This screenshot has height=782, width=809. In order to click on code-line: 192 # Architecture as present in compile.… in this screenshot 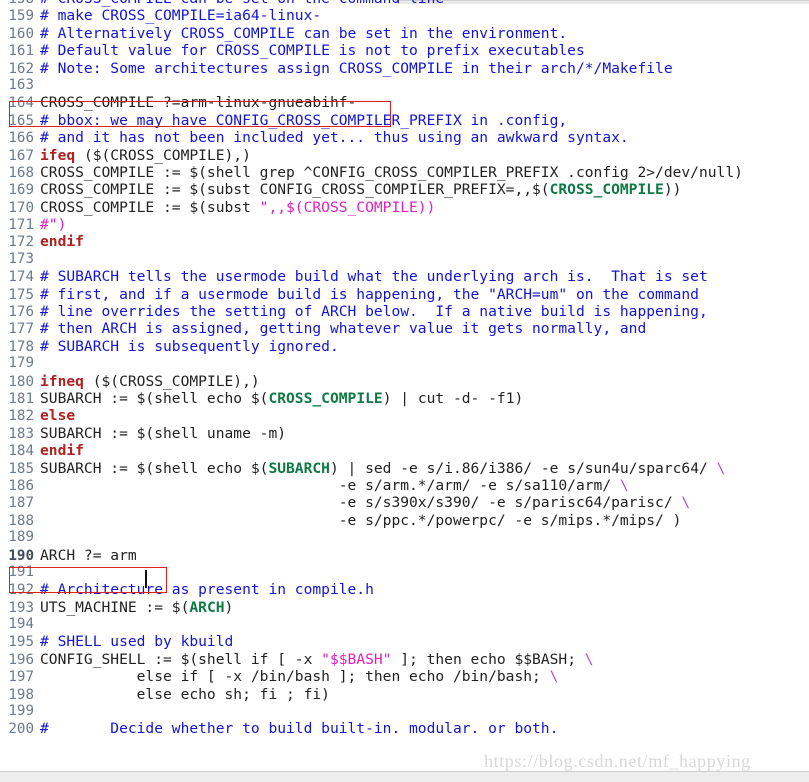, I will do `click(404, 589)`.